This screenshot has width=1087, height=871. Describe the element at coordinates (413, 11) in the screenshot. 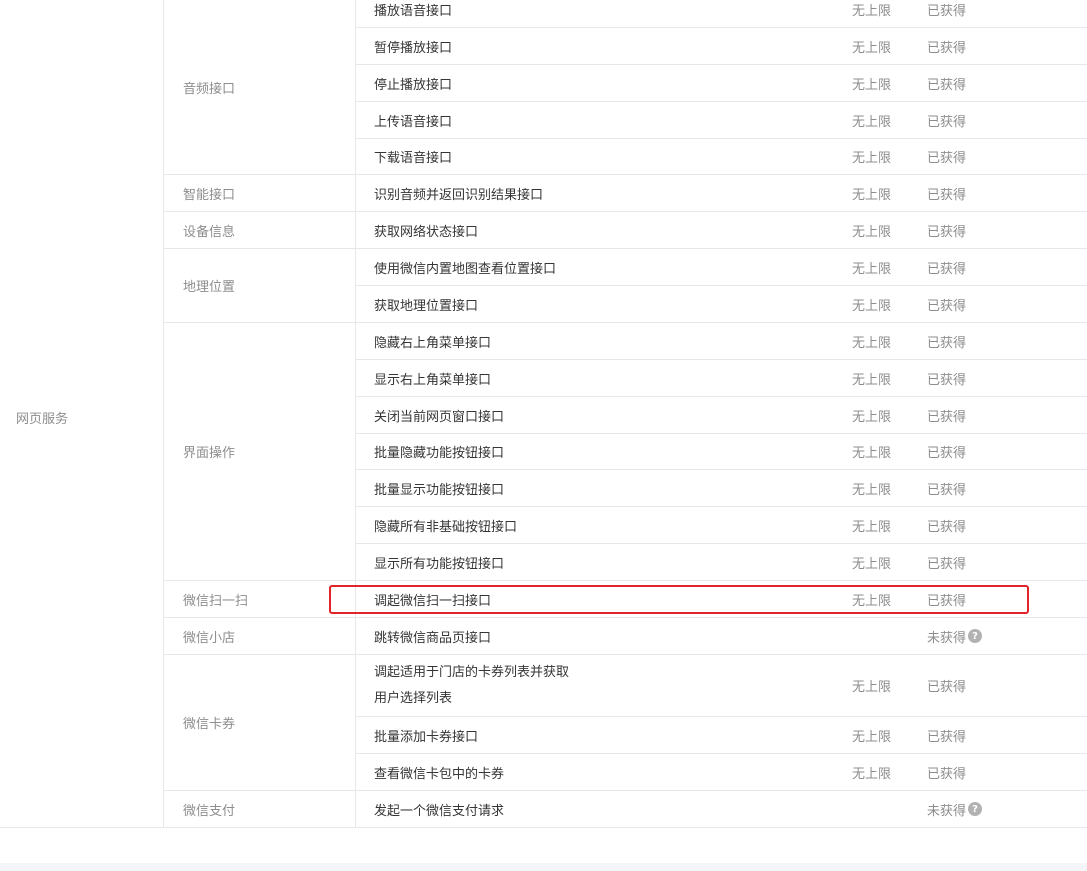

I see `api-name-text: 播放语音接口` at that location.